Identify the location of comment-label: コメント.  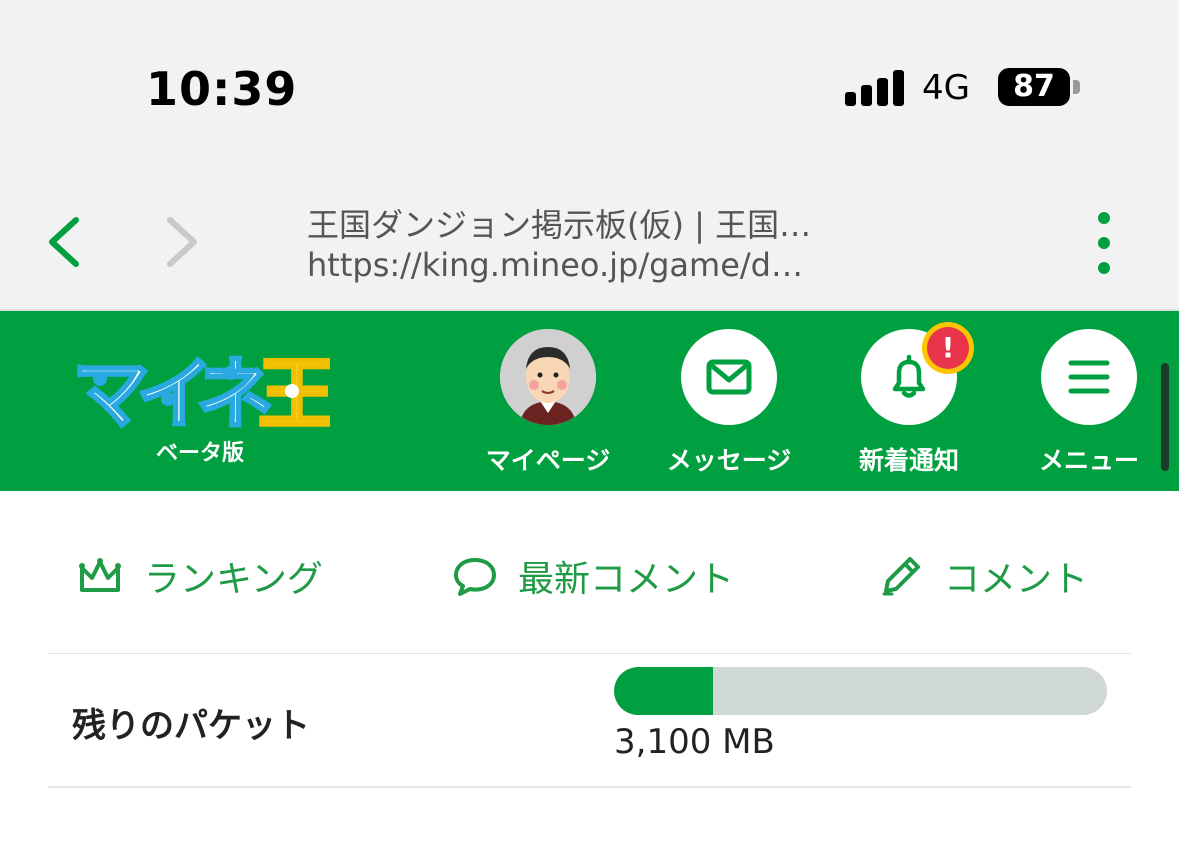
(1016, 579).